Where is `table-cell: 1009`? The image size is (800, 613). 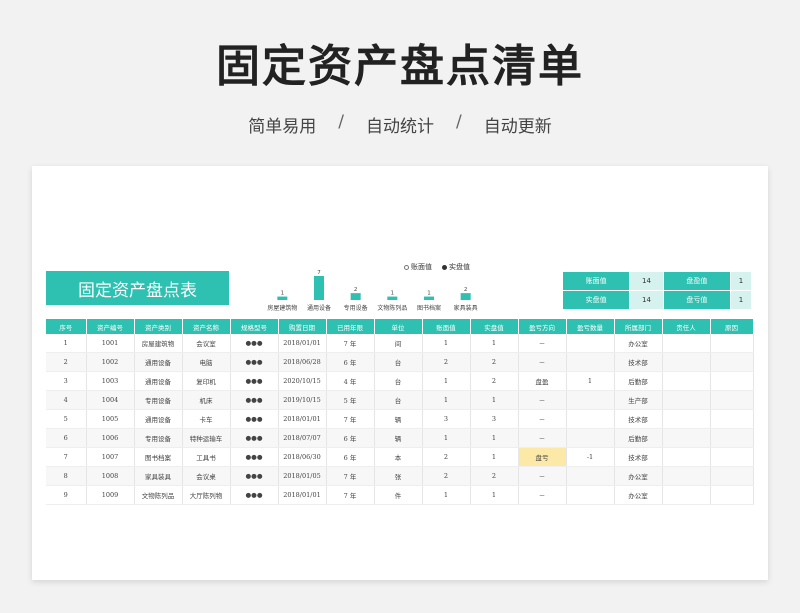
table-cell: 1009 is located at coordinates (110, 495).